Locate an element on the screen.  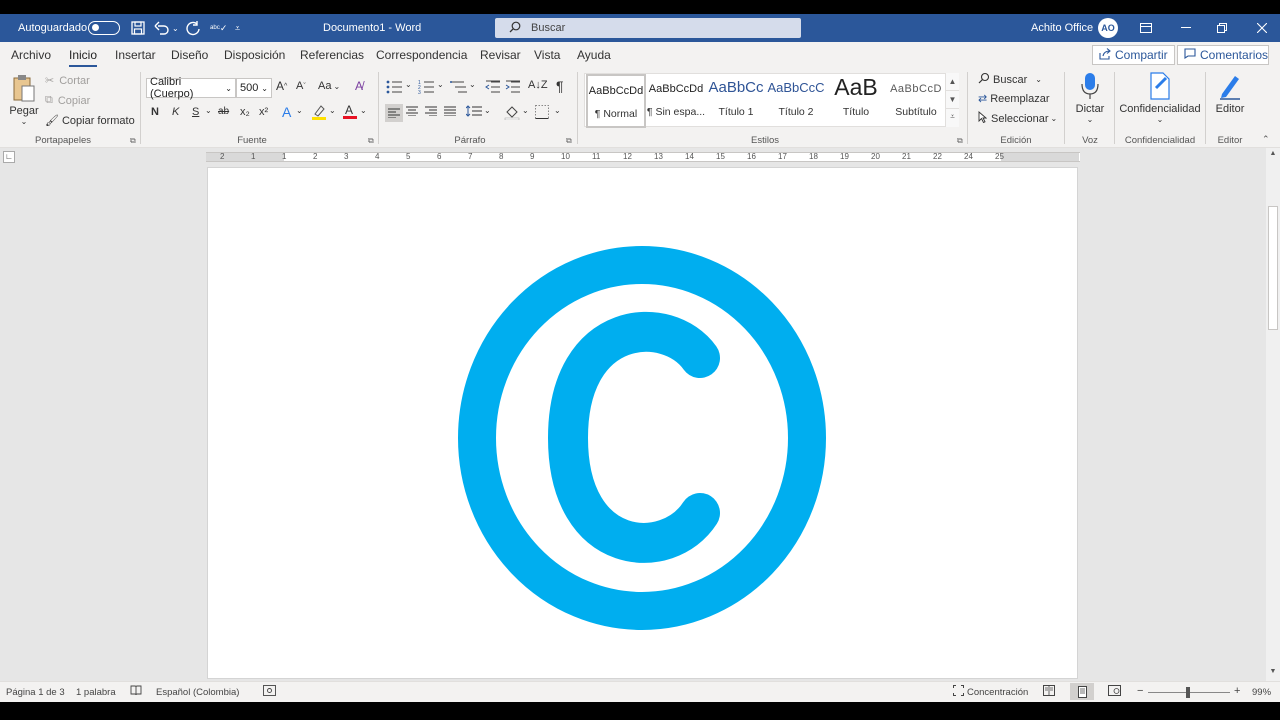
share-button: Compartir is located at coordinates (1133, 55).